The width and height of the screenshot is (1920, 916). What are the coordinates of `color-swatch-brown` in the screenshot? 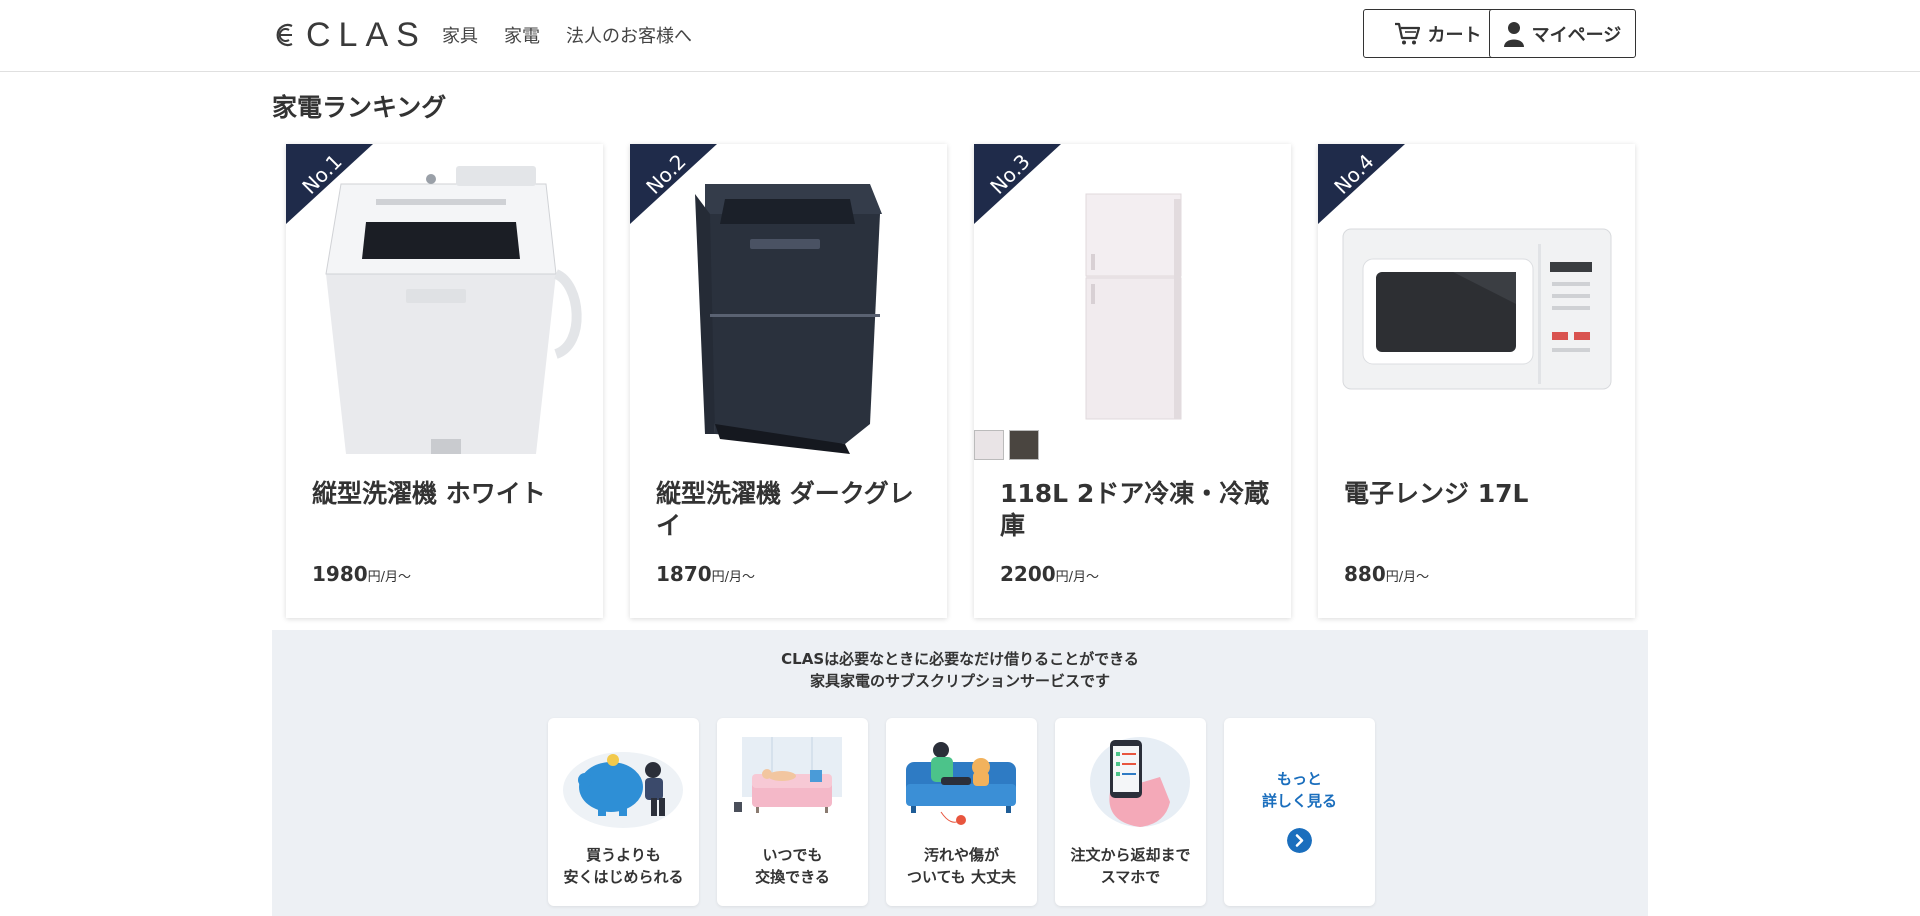 It's located at (1024, 445).